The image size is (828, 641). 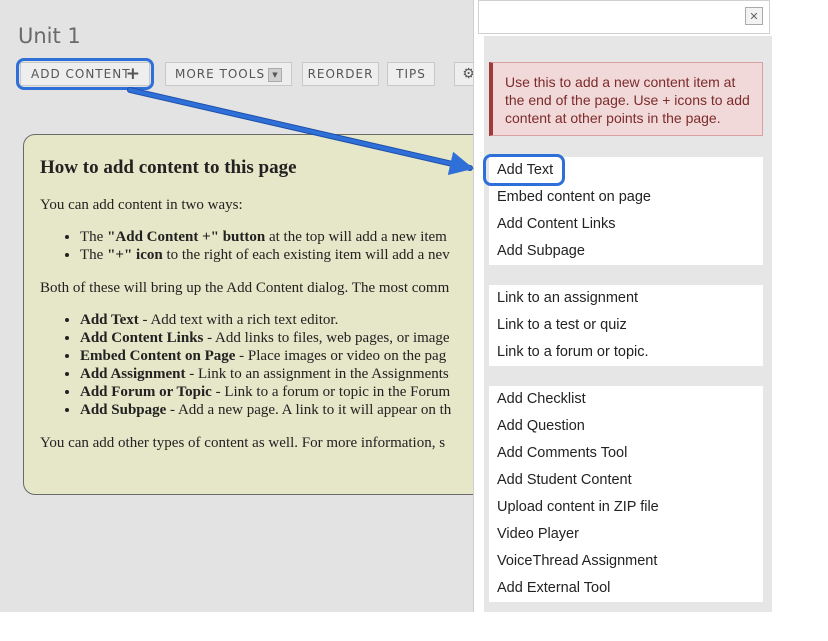 What do you see at coordinates (300, 131) in the screenshot?
I see `callout-arrow` at bounding box center [300, 131].